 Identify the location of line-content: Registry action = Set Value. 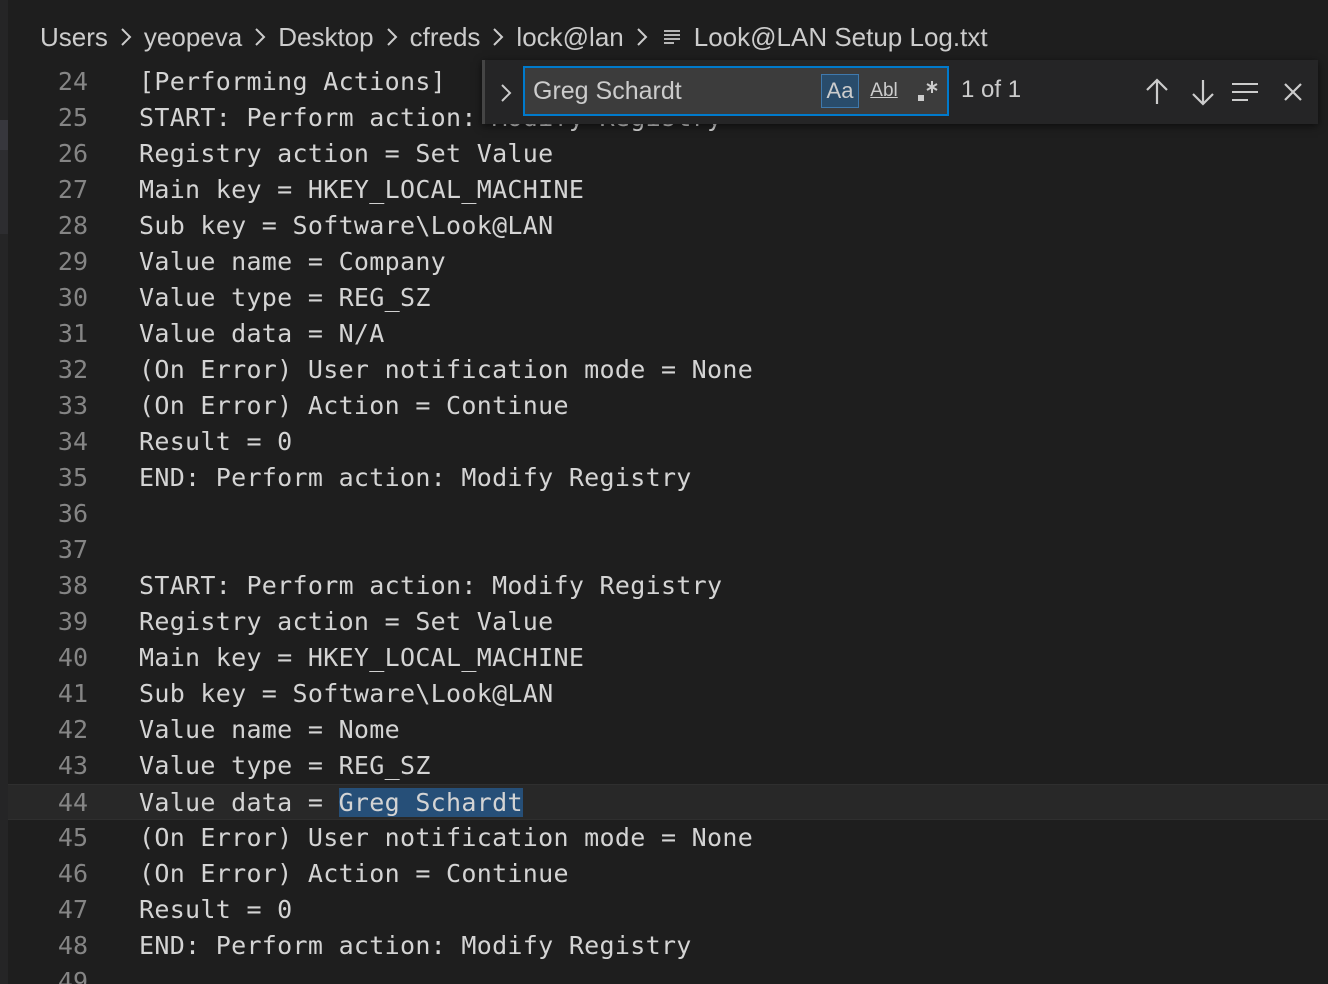
(346, 621).